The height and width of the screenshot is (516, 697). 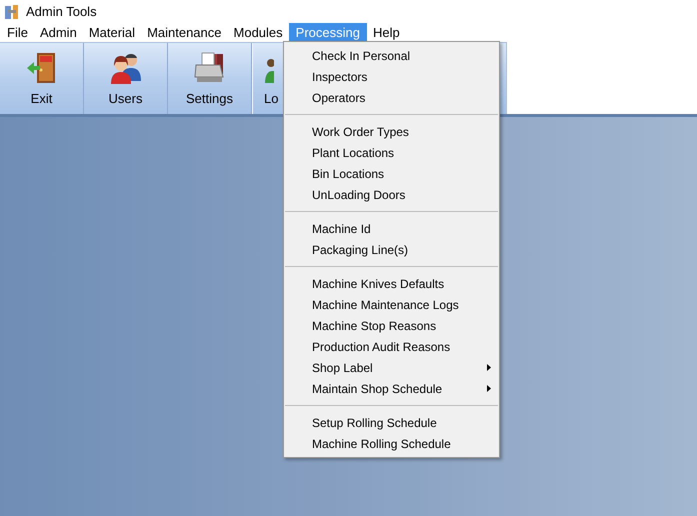 I want to click on menu-bar-item: Help, so click(x=386, y=32).